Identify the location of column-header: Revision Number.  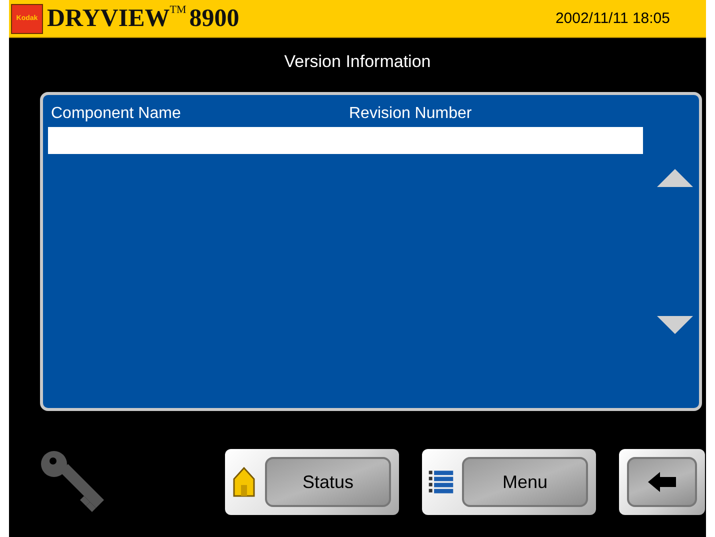
(411, 114).